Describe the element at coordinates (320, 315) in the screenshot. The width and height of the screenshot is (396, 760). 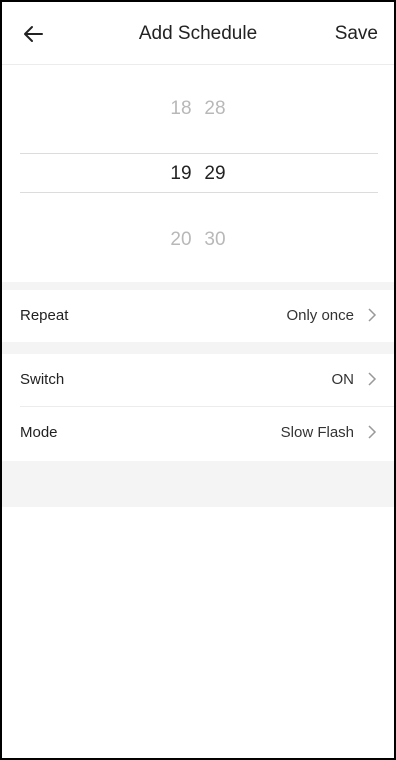
I see `repeat-value: Only once` at that location.